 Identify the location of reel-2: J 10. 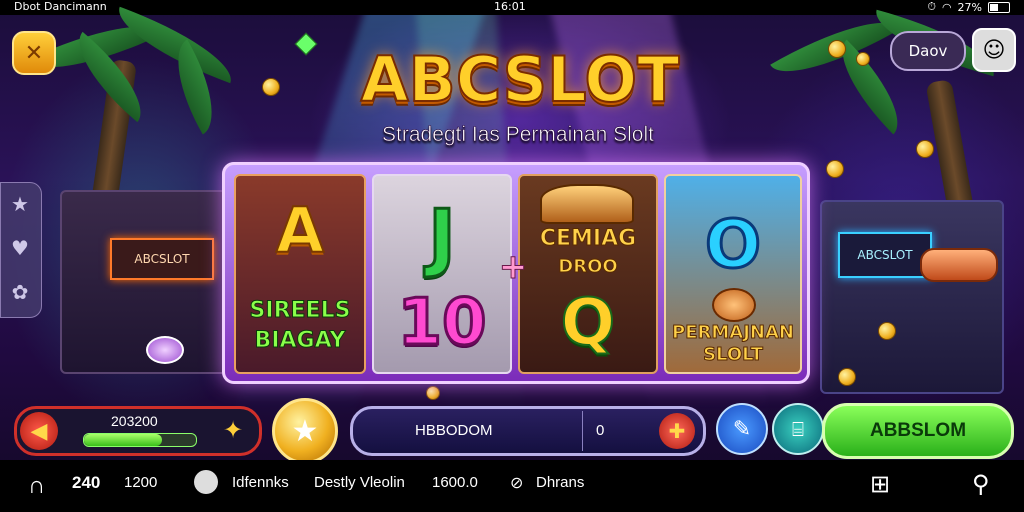
(442, 274).